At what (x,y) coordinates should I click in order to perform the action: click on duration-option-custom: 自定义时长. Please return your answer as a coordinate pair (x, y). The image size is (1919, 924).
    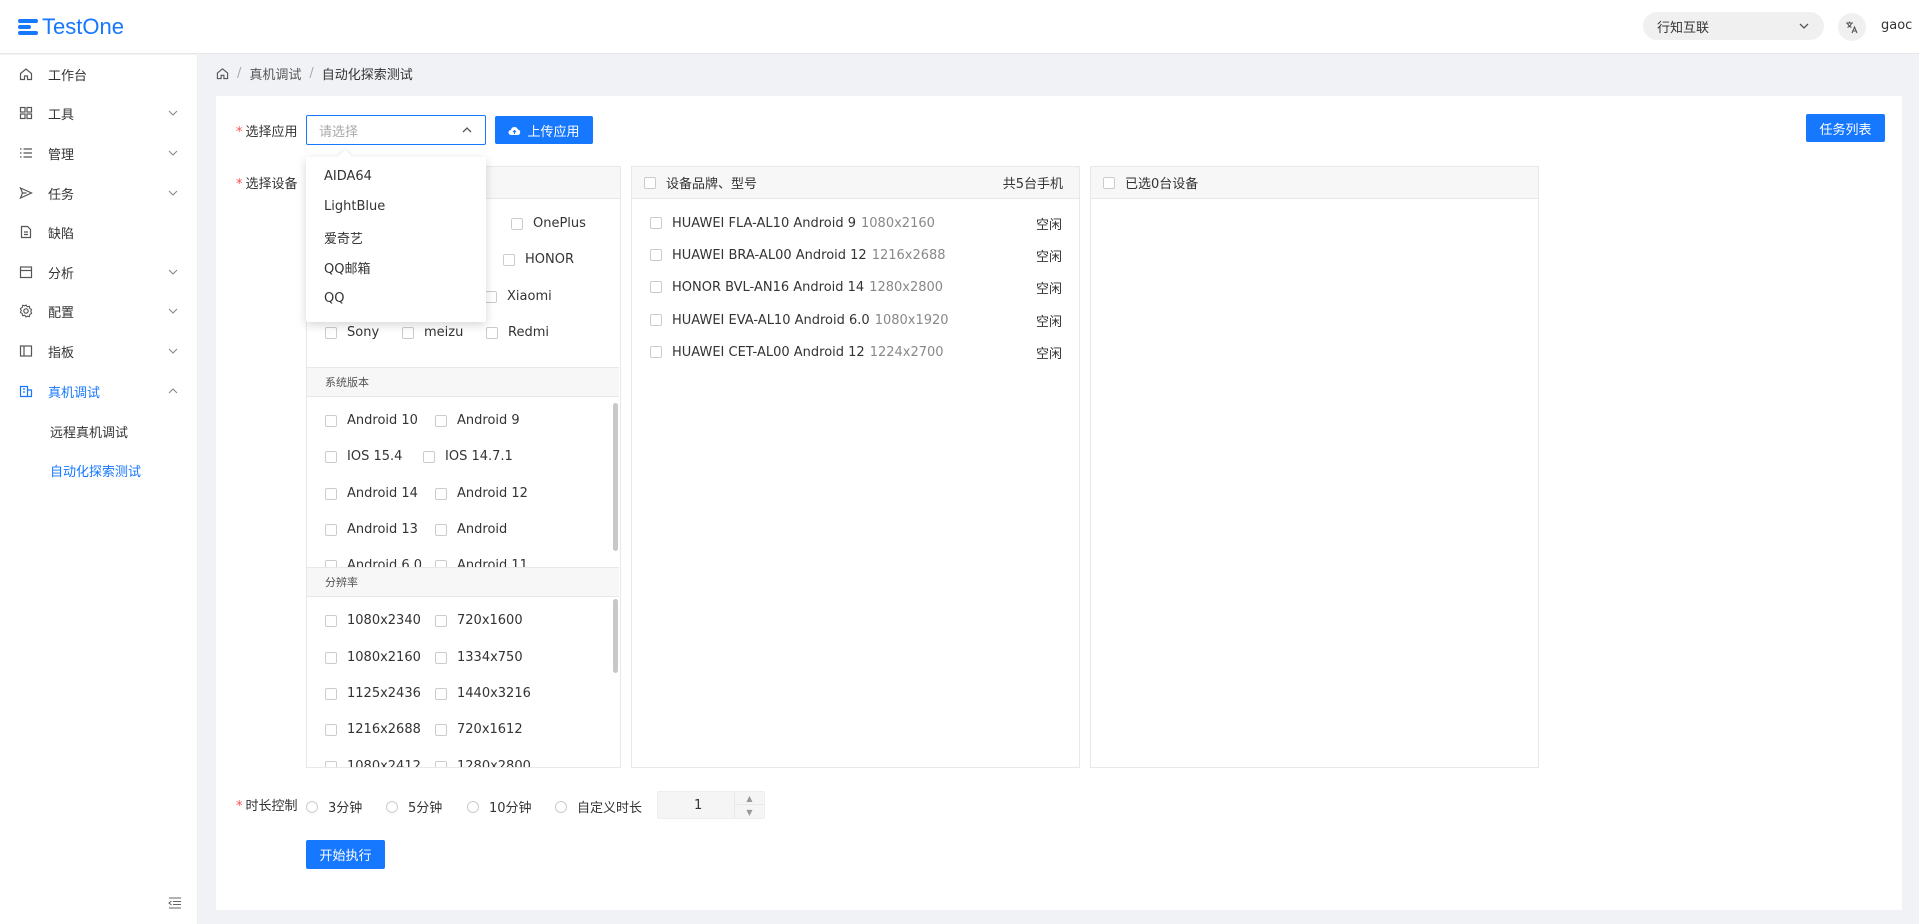
    Looking at the image, I should click on (598, 806).